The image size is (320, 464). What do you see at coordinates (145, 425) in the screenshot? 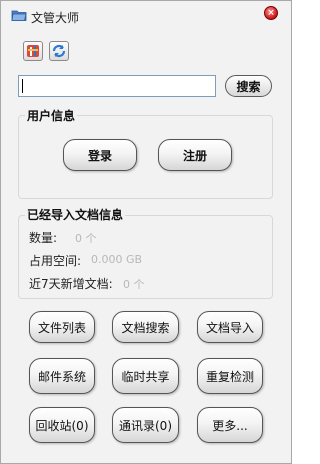
I see `contacts-button: 通讯录(0)` at bounding box center [145, 425].